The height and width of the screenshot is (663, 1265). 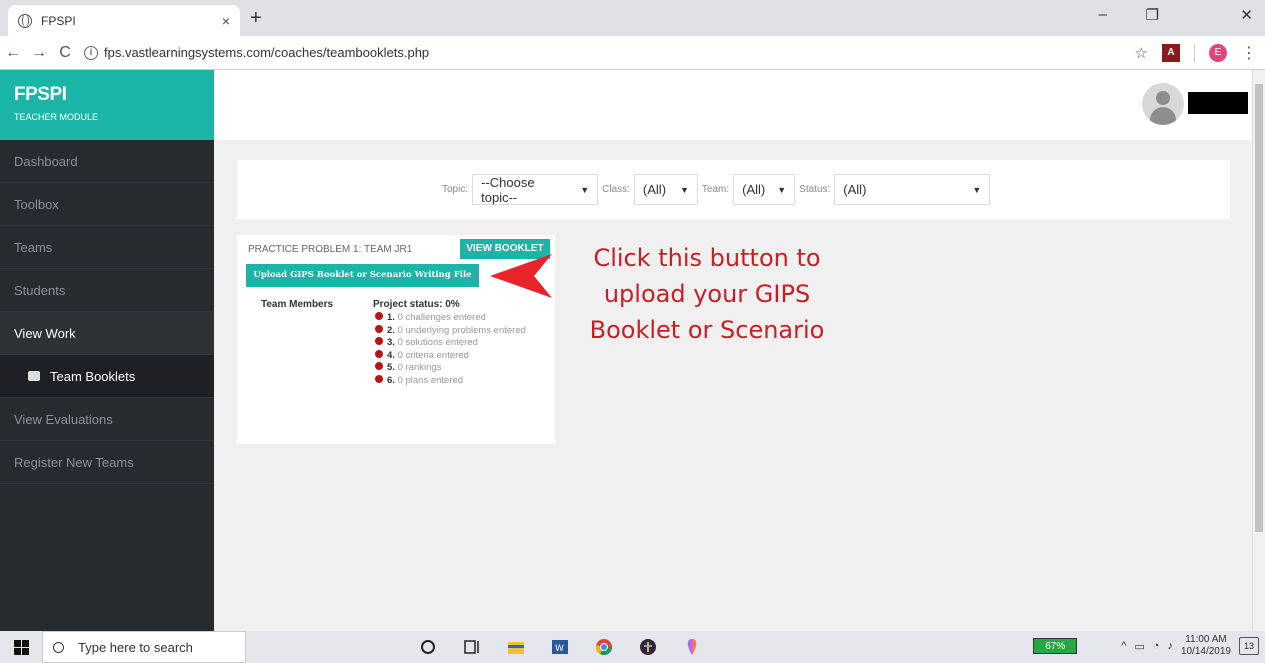 I want to click on volume-icon: ♪, so click(x=1170, y=646).